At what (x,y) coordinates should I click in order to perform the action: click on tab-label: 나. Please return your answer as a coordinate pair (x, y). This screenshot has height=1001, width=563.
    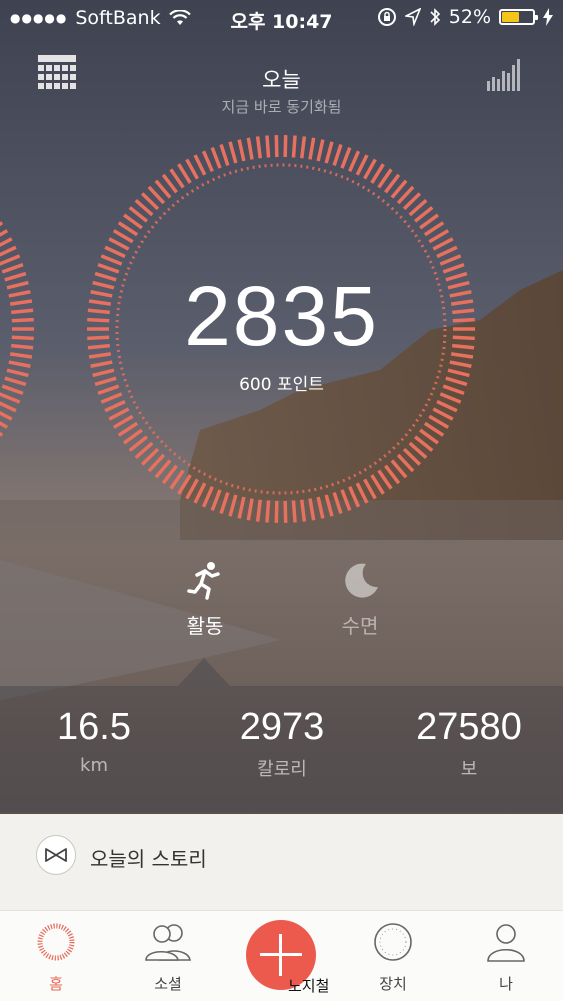
    Looking at the image, I should click on (506, 984).